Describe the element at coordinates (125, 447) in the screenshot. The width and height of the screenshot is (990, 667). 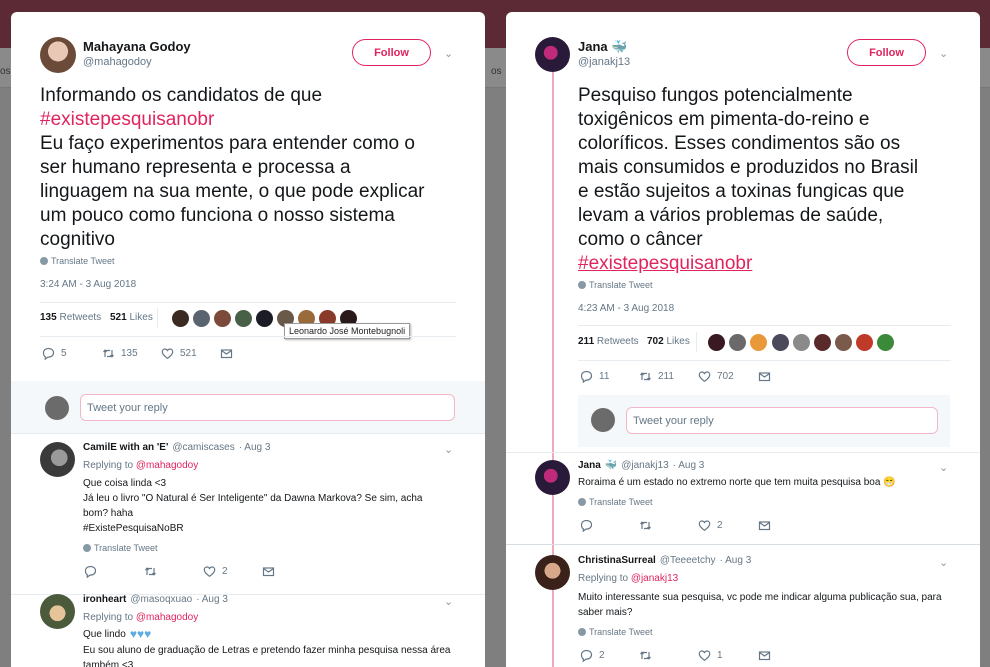
I see `reply-author-name: CamilE with an 'E'` at that location.